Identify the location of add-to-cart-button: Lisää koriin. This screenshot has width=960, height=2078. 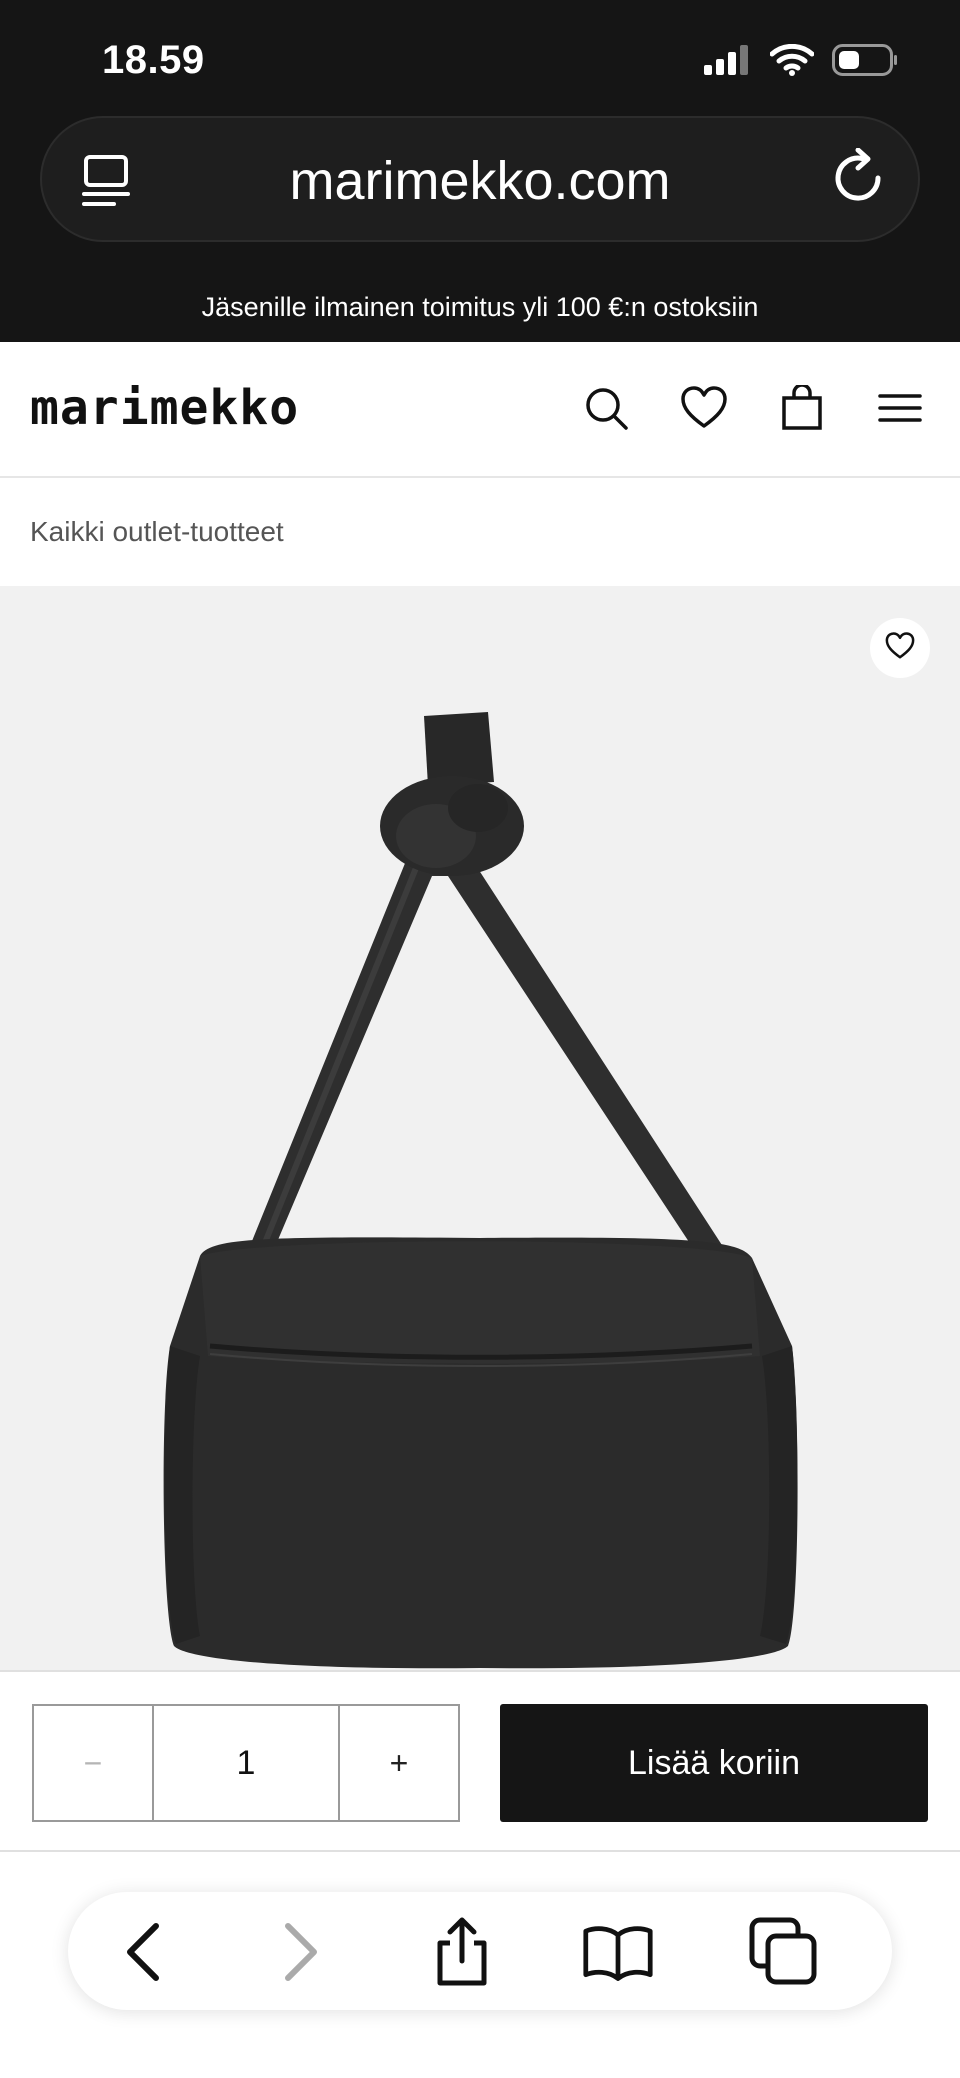
(714, 1763).